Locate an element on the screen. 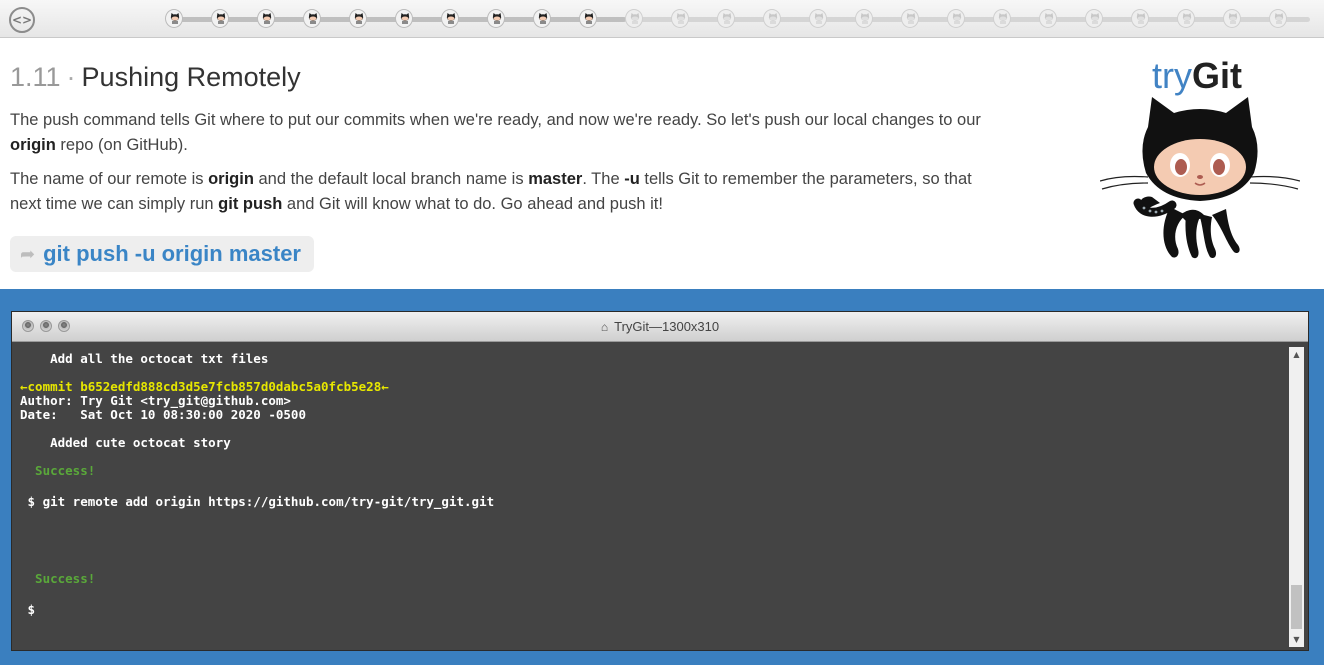 The height and width of the screenshot is (665, 1324). console-line: Author: Try Git <try_git@github.com> is located at coordinates (155, 400).